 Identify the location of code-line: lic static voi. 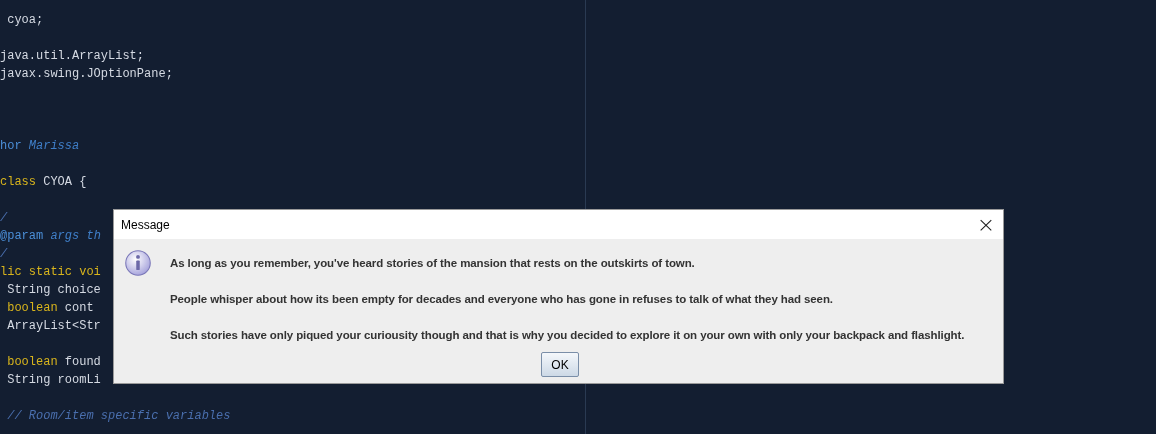
(50, 272).